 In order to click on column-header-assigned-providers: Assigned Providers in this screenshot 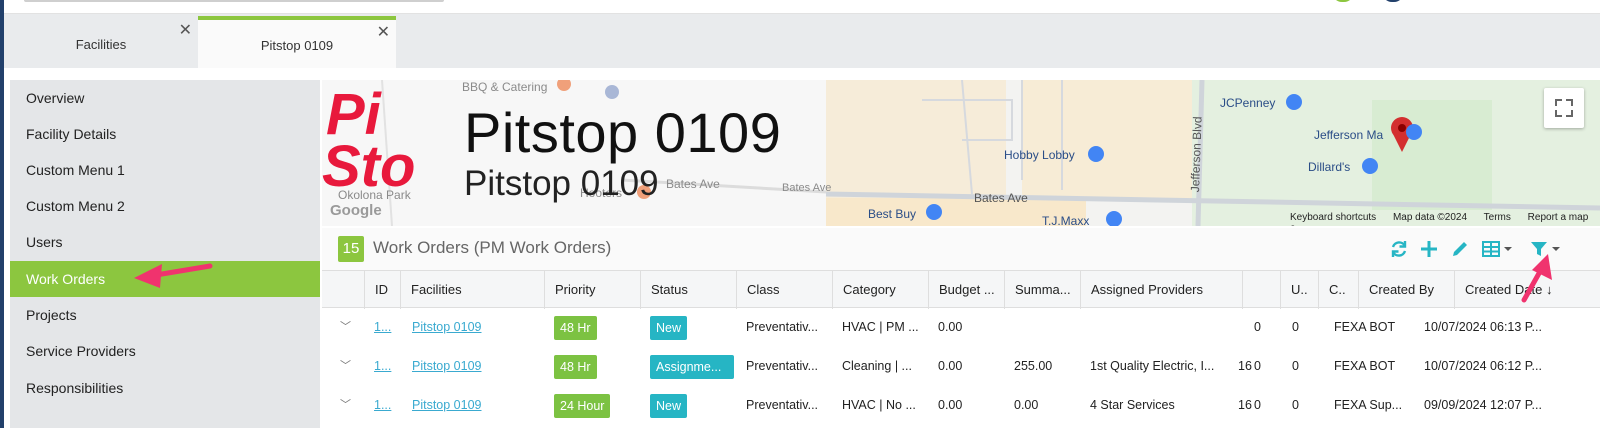, I will do `click(1161, 290)`.